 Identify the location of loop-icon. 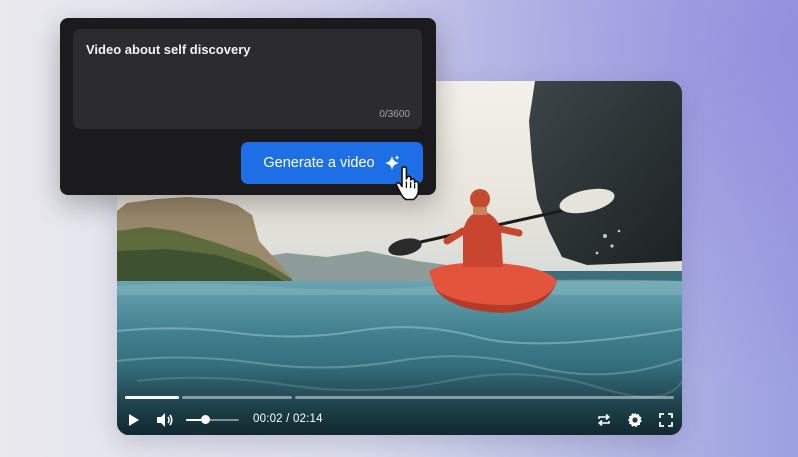
(604, 420).